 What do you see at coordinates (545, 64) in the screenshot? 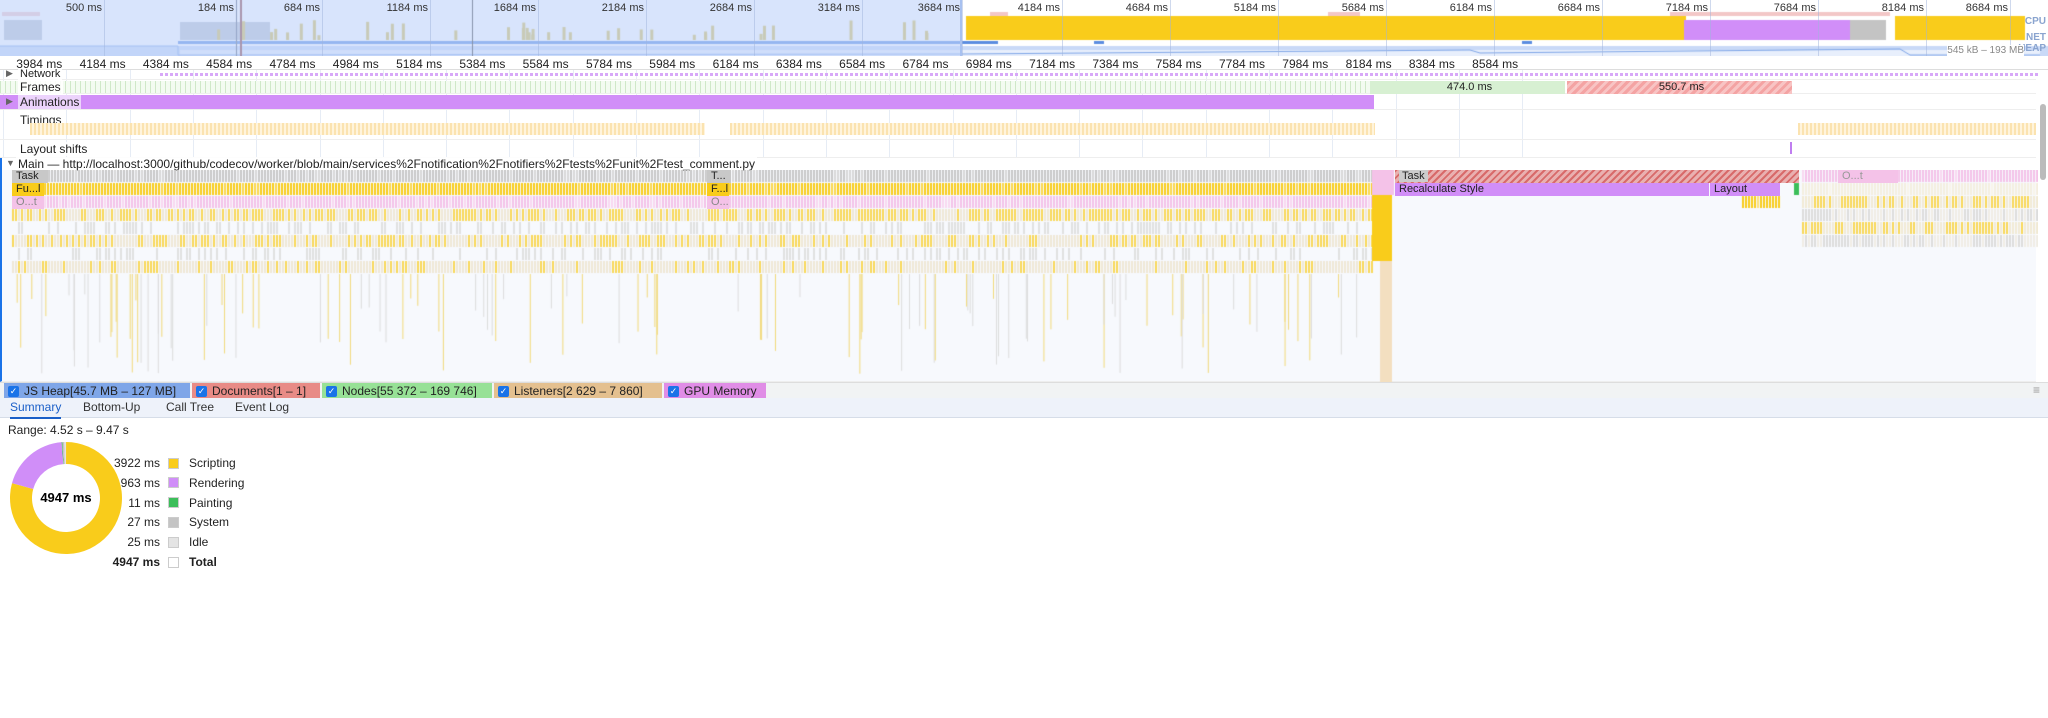
I see `ruler-tick: 5584 ms` at bounding box center [545, 64].